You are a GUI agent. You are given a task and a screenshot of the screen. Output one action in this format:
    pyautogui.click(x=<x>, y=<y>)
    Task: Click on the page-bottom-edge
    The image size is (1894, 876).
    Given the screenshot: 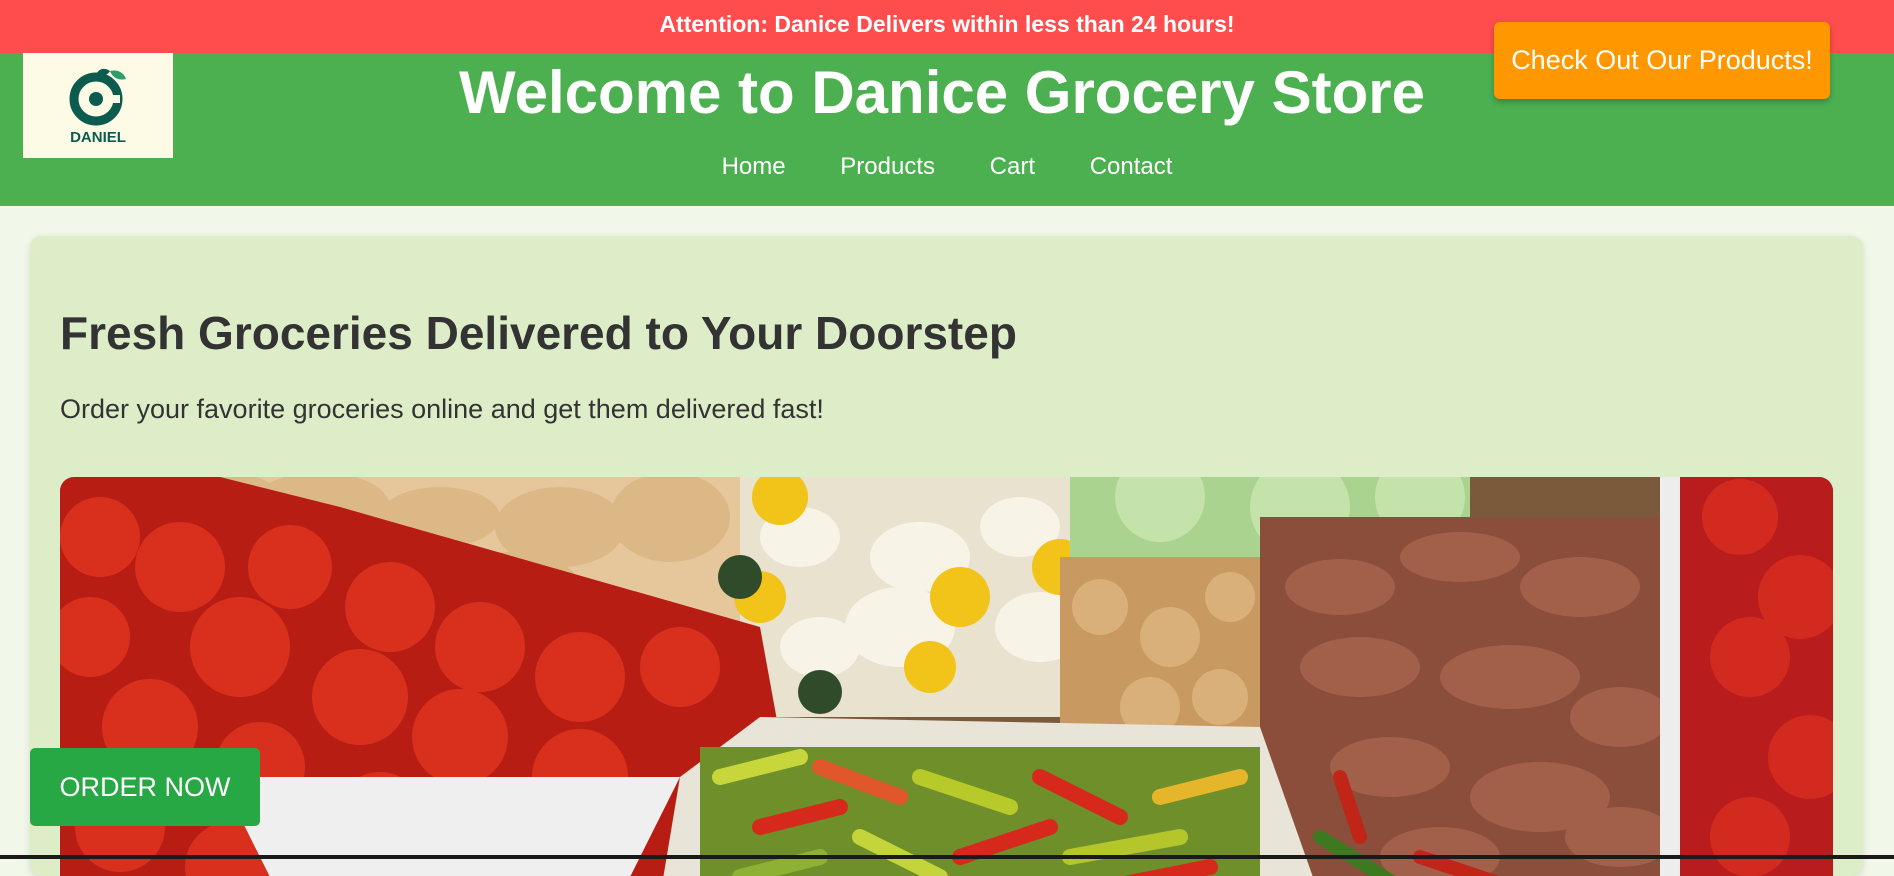 What is the action you would take?
    pyautogui.click(x=947, y=857)
    